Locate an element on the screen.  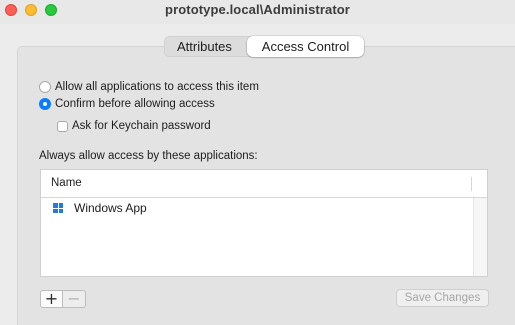
confirm-option: Confirm before allowing access is located at coordinates (127, 104).